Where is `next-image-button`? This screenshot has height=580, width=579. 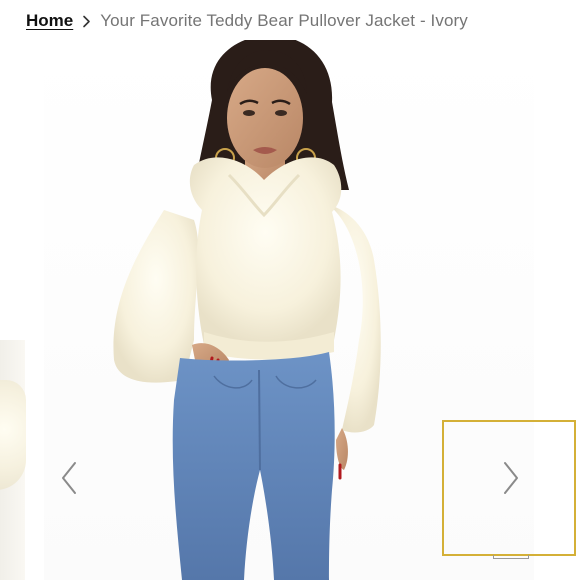
next-image-button is located at coordinates (511, 480).